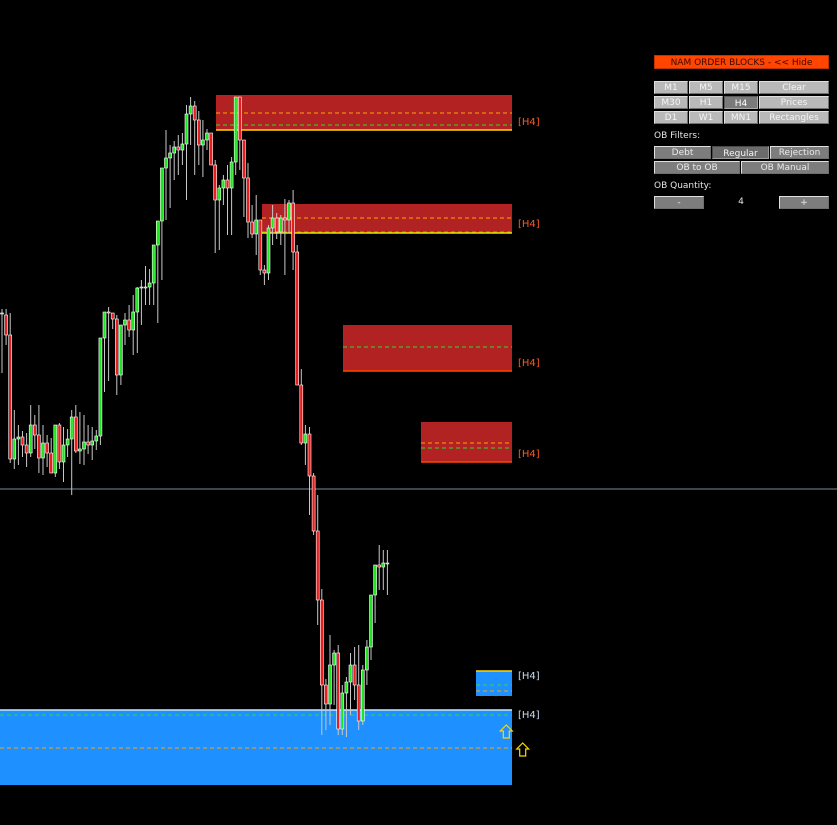 This screenshot has height=825, width=837. I want to click on timeframe-m5-button: M5, so click(706, 87).